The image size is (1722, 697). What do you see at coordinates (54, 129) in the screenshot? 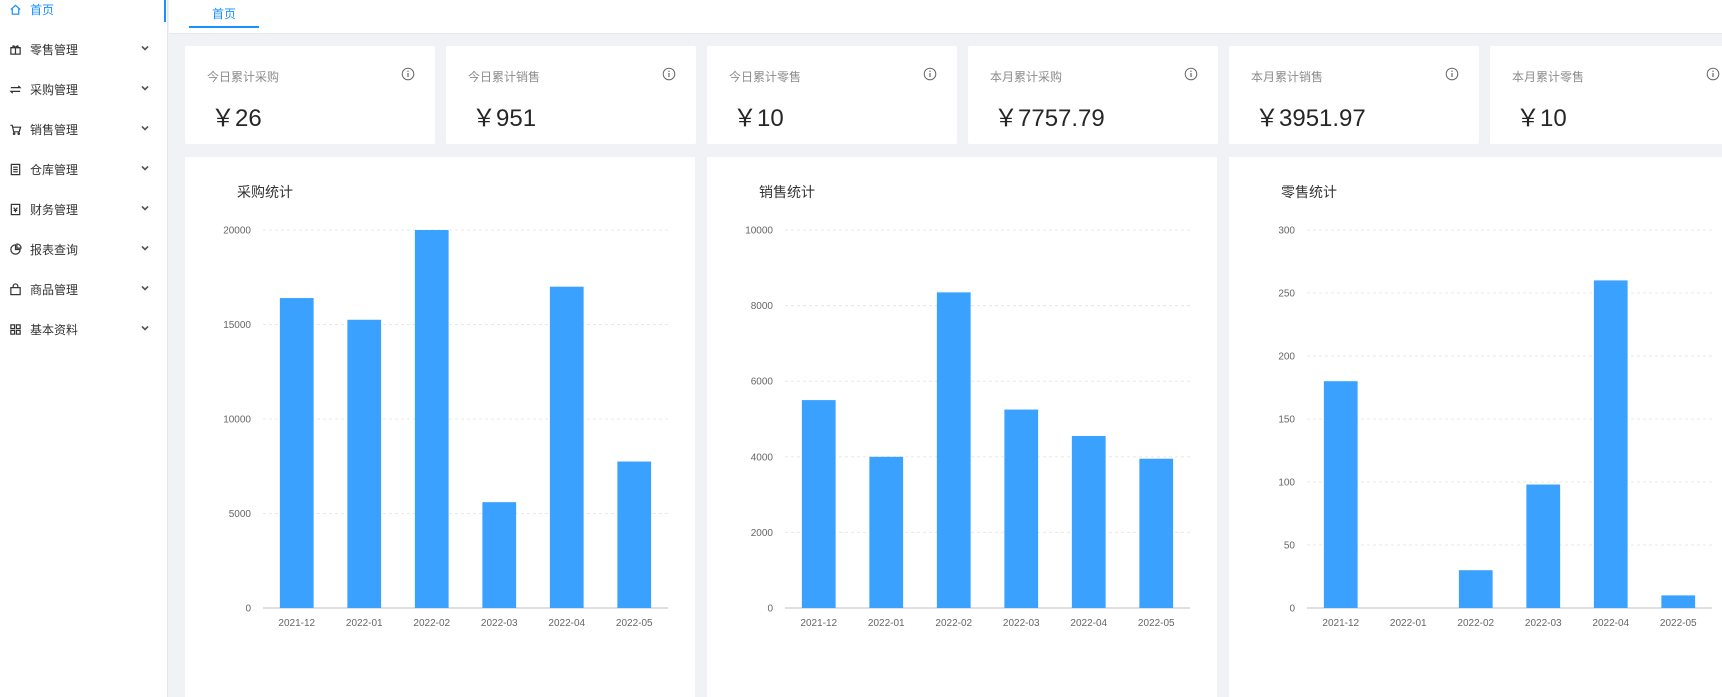
I see `sidebar-item-label: 销售管理` at bounding box center [54, 129].